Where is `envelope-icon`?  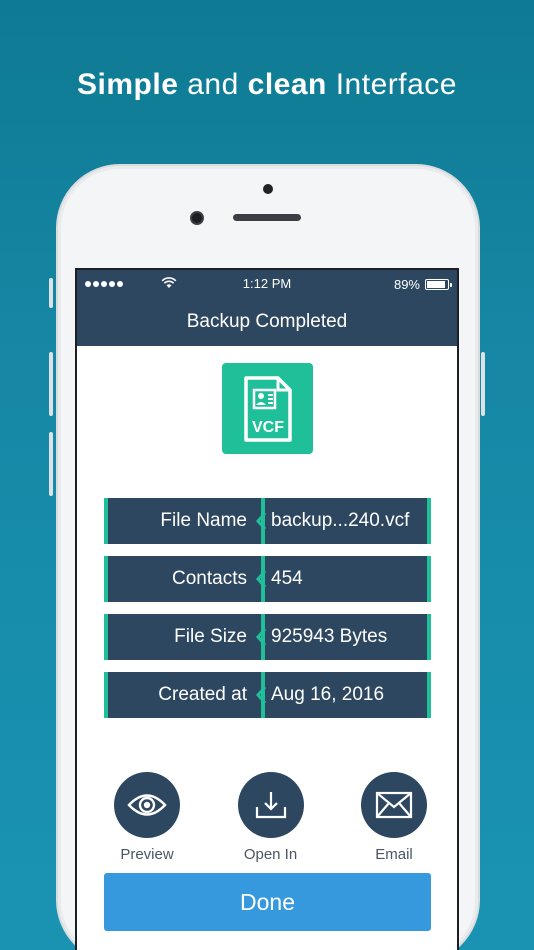
envelope-icon is located at coordinates (394, 805).